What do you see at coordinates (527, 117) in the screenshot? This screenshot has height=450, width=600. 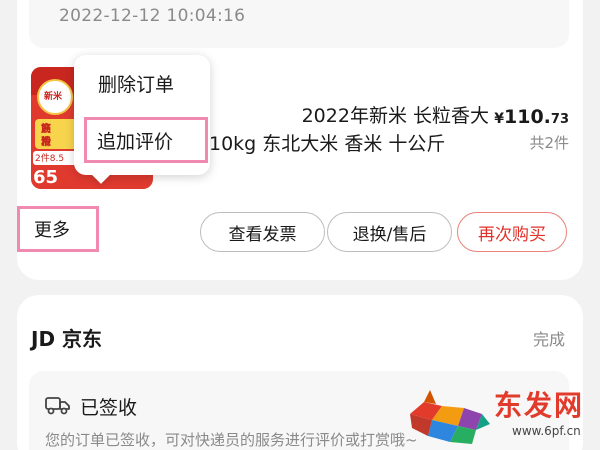 I see `price-integer: 110.` at bounding box center [527, 117].